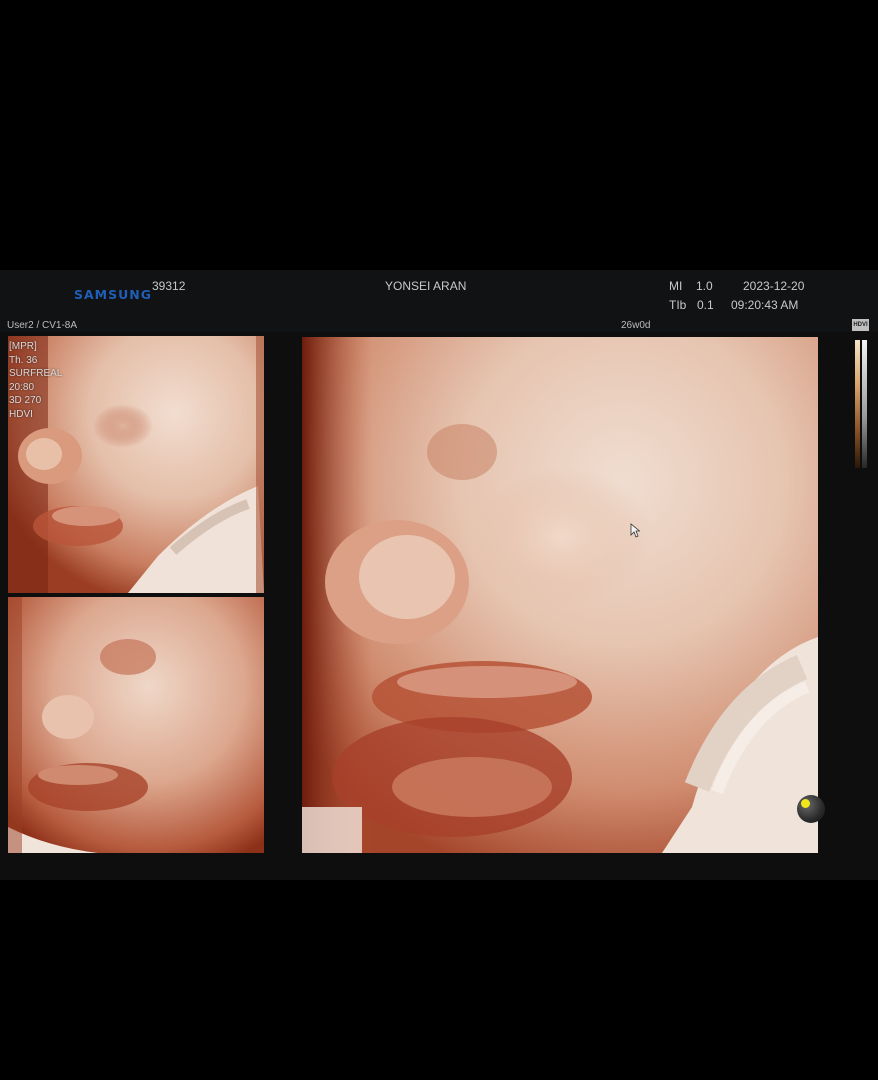 This screenshot has width=878, height=1080. Describe the element at coordinates (23, 360) in the screenshot. I see `param-threshold: Th. 36` at that location.